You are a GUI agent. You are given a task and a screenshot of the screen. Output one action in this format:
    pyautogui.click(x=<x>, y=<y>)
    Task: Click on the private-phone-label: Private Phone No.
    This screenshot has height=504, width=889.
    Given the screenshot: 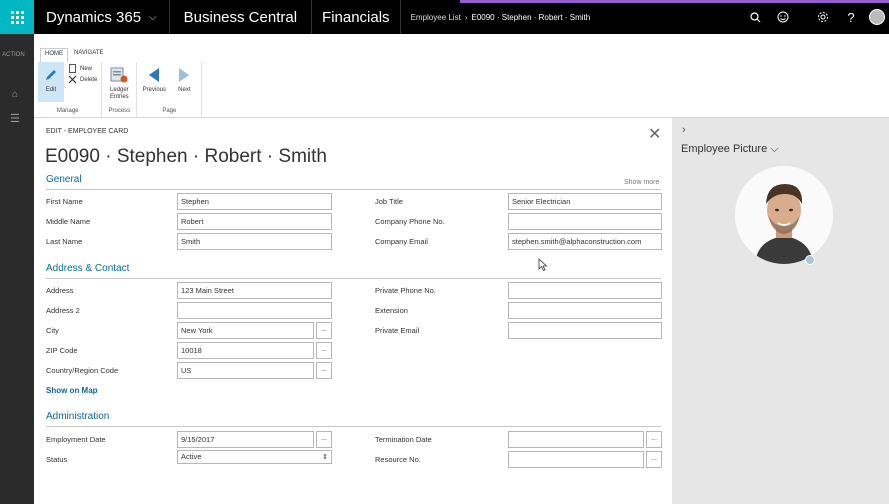 What is the action you would take?
    pyautogui.click(x=405, y=290)
    